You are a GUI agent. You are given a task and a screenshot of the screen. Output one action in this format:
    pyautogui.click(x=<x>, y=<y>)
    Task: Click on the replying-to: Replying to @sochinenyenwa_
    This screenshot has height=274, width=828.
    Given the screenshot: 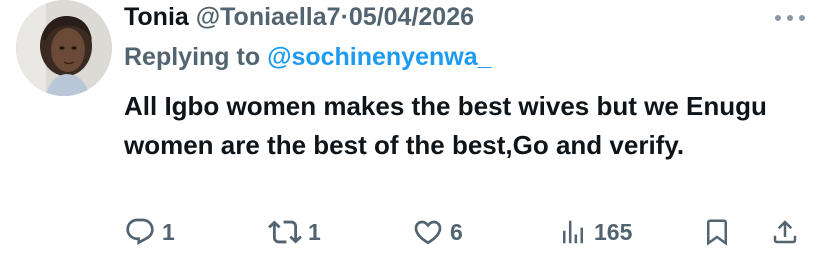 What is the action you would take?
    pyautogui.click(x=308, y=57)
    